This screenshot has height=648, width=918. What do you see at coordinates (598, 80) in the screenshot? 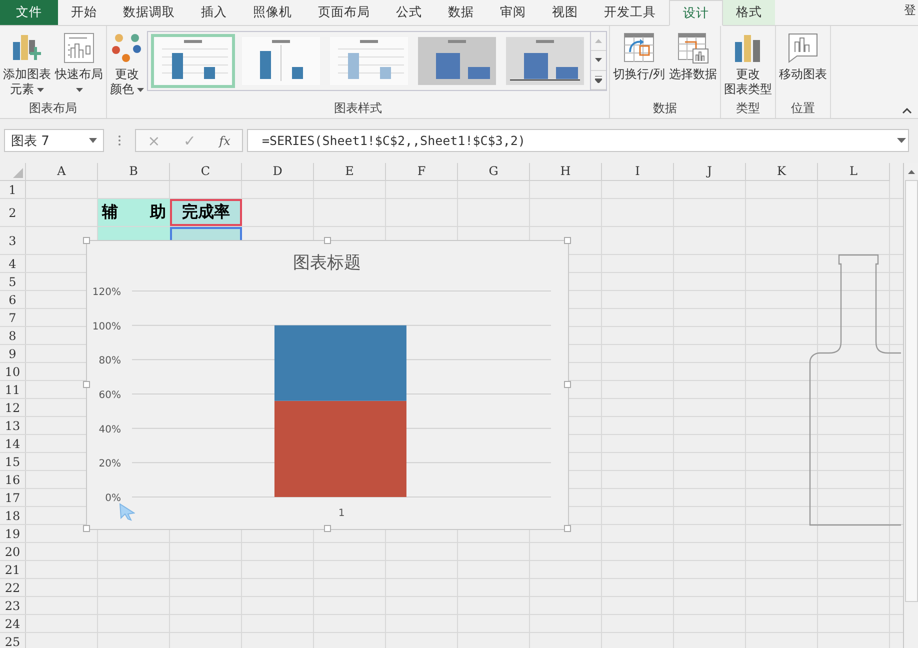
I see `more-icon` at bounding box center [598, 80].